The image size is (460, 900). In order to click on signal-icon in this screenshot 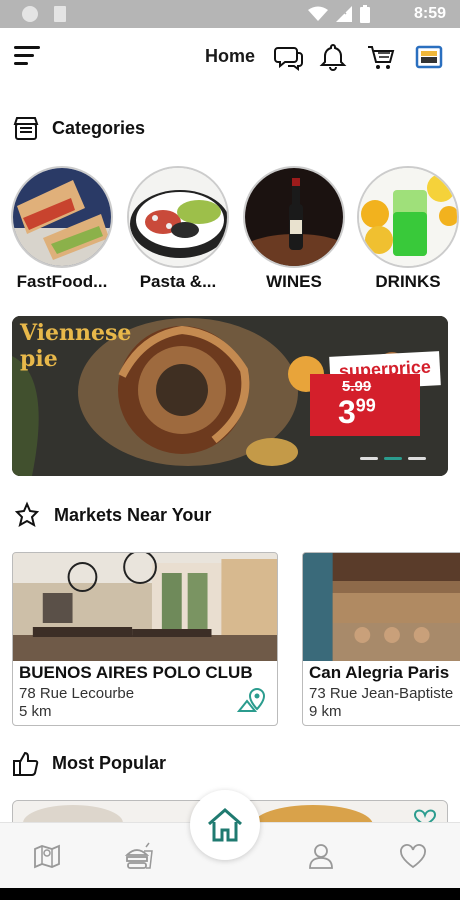, I will do `click(344, 14)`.